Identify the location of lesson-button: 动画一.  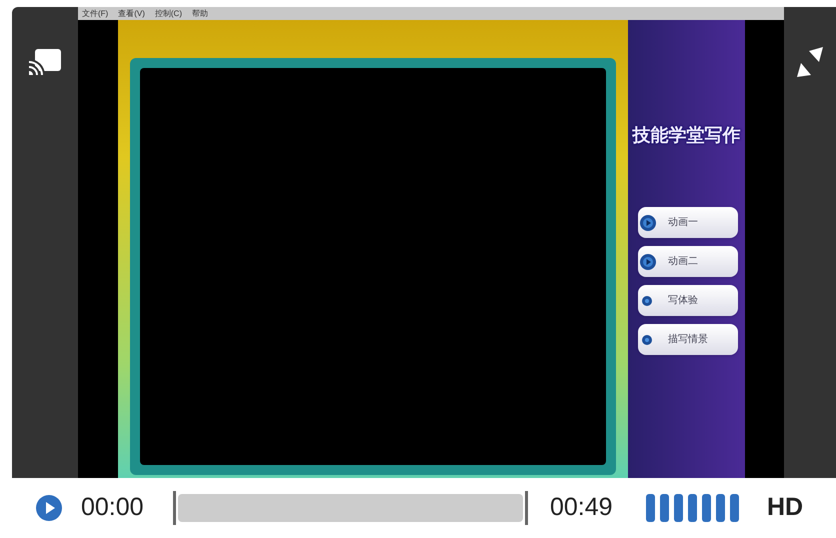
(688, 222).